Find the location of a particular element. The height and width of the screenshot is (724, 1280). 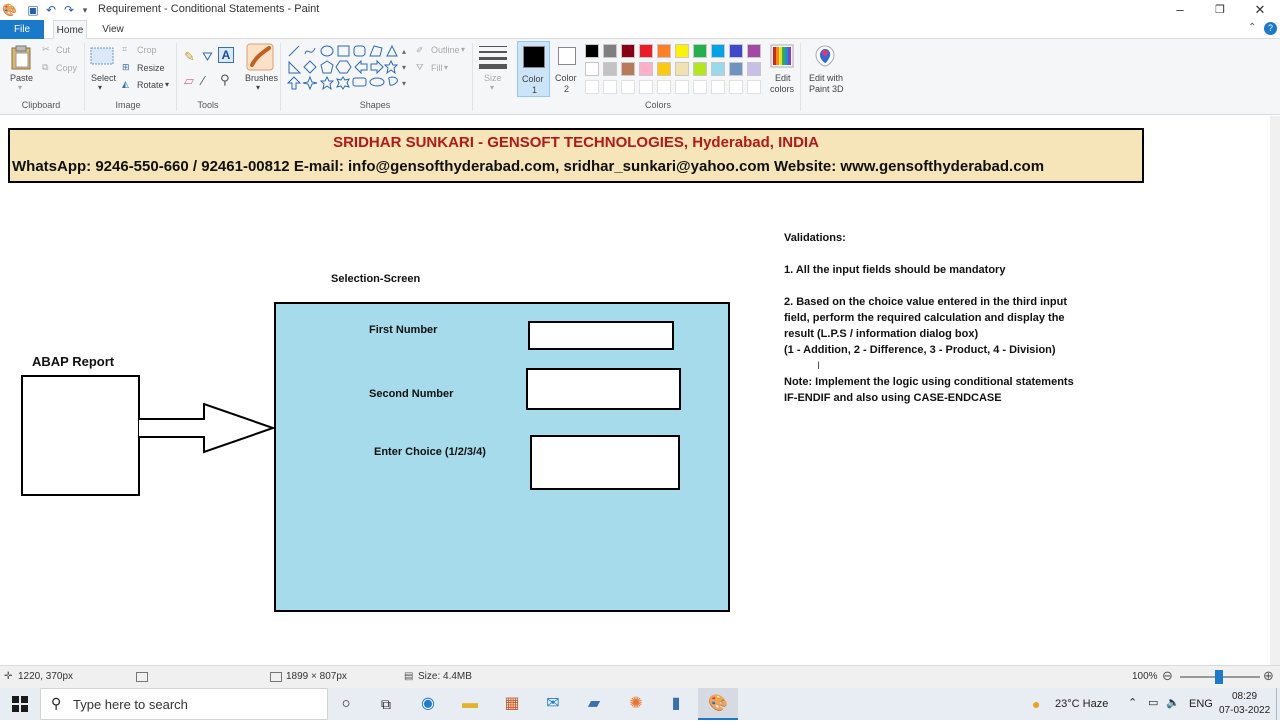

cut-button: Cut is located at coordinates (63, 50).